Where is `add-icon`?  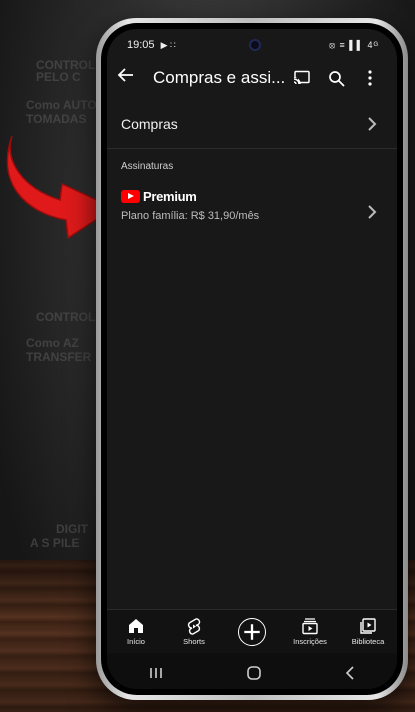
add-icon is located at coordinates (252, 631).